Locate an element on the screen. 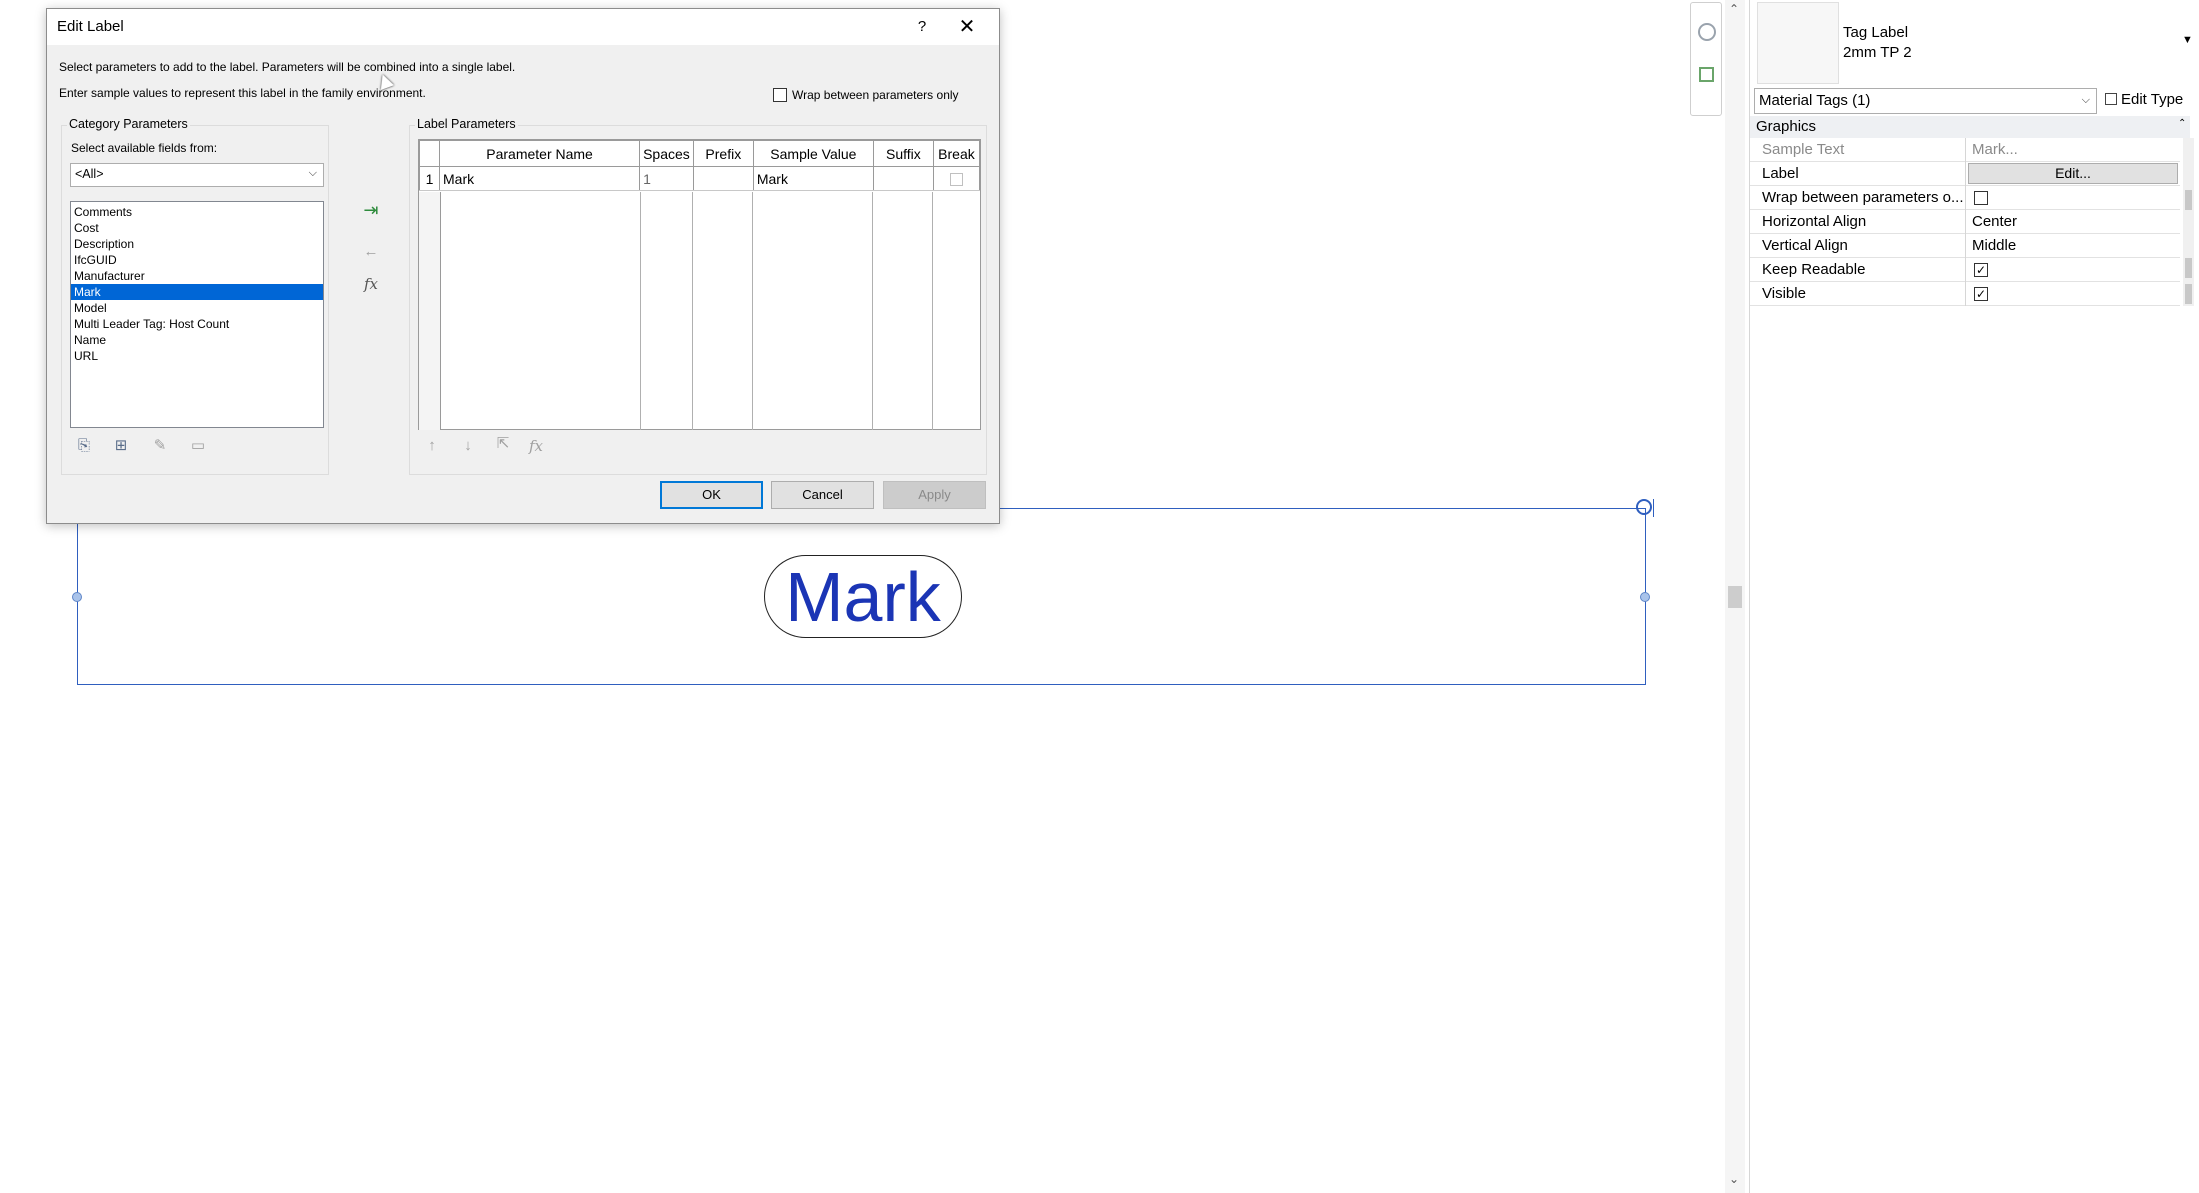  property-row: Horizontal Align Center is located at coordinates (1965, 222).